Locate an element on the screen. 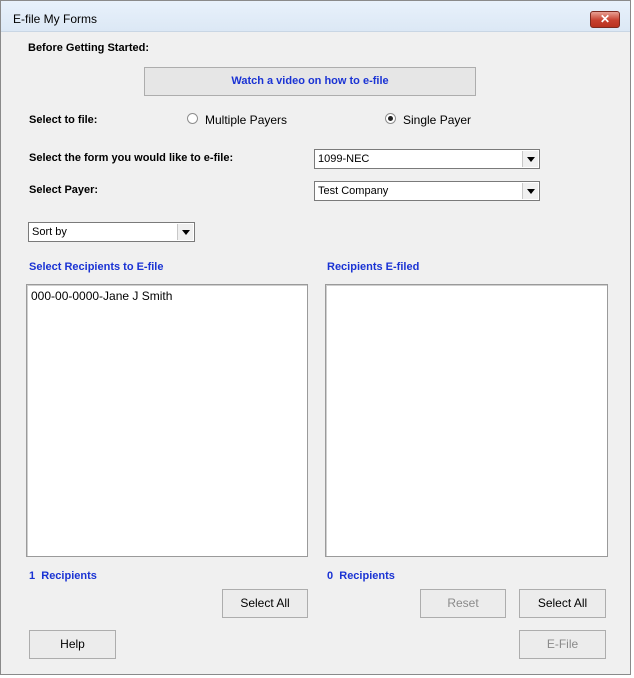  left-select-all-button: Select All is located at coordinates (265, 603).